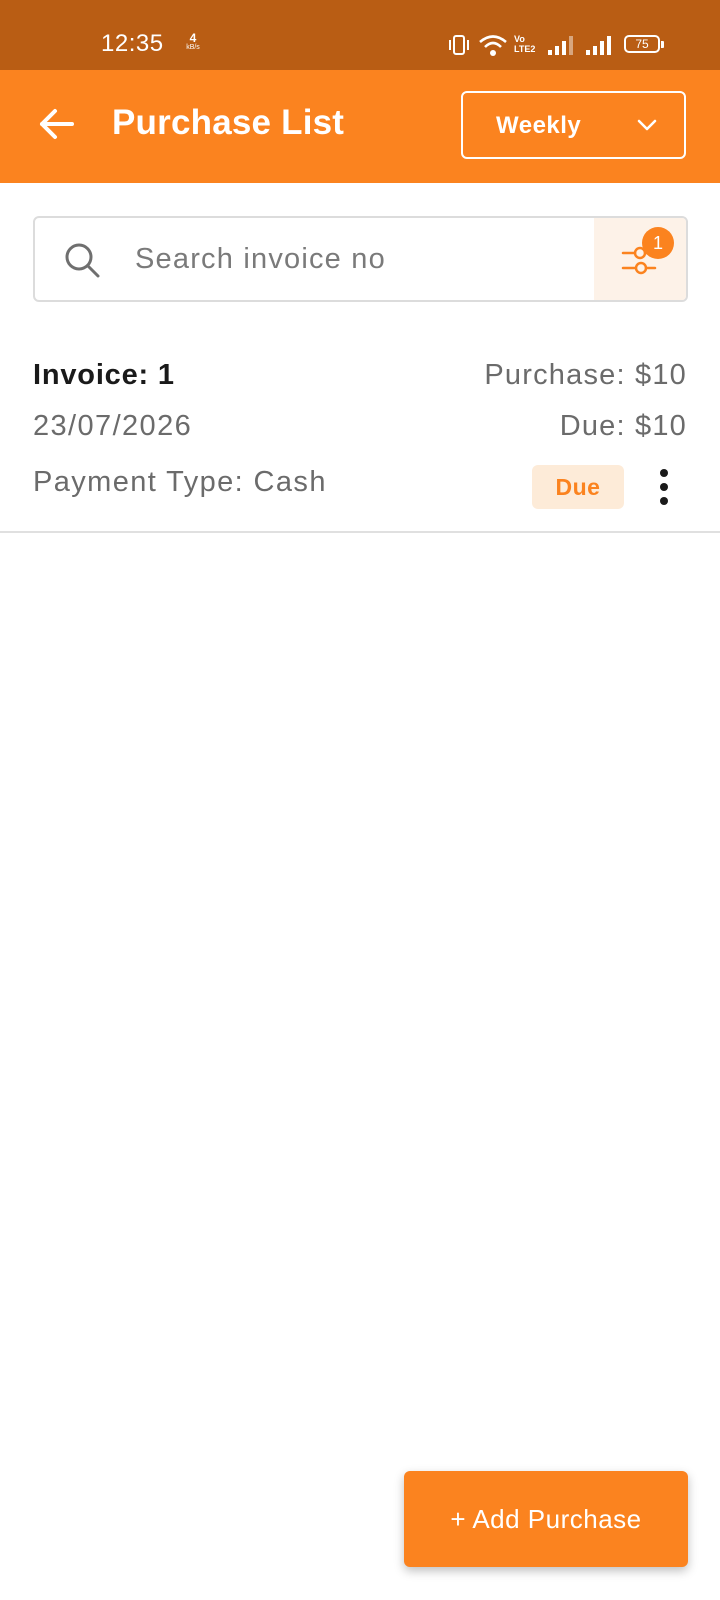 The image size is (720, 1600). What do you see at coordinates (193, 47) in the screenshot?
I see `network-speed-unit: kB/s` at bounding box center [193, 47].